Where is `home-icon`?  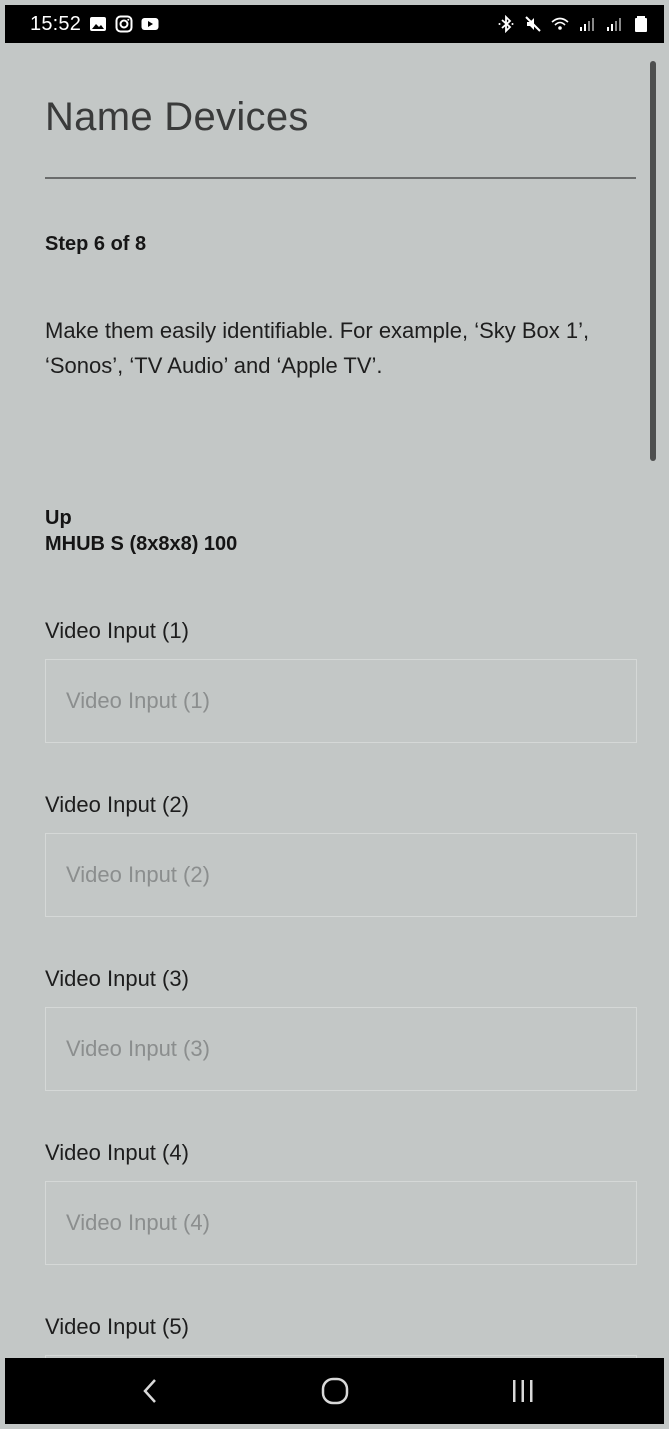 home-icon is located at coordinates (335, 1391).